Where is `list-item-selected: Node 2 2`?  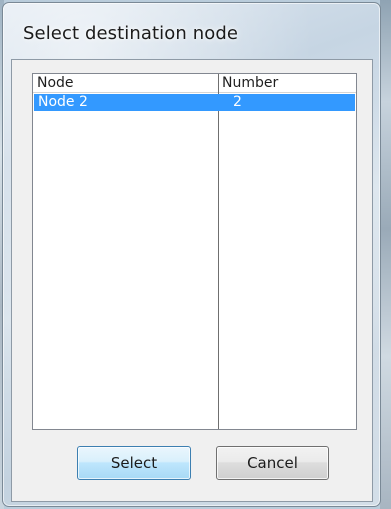
list-item-selected: Node 2 2 is located at coordinates (194, 102).